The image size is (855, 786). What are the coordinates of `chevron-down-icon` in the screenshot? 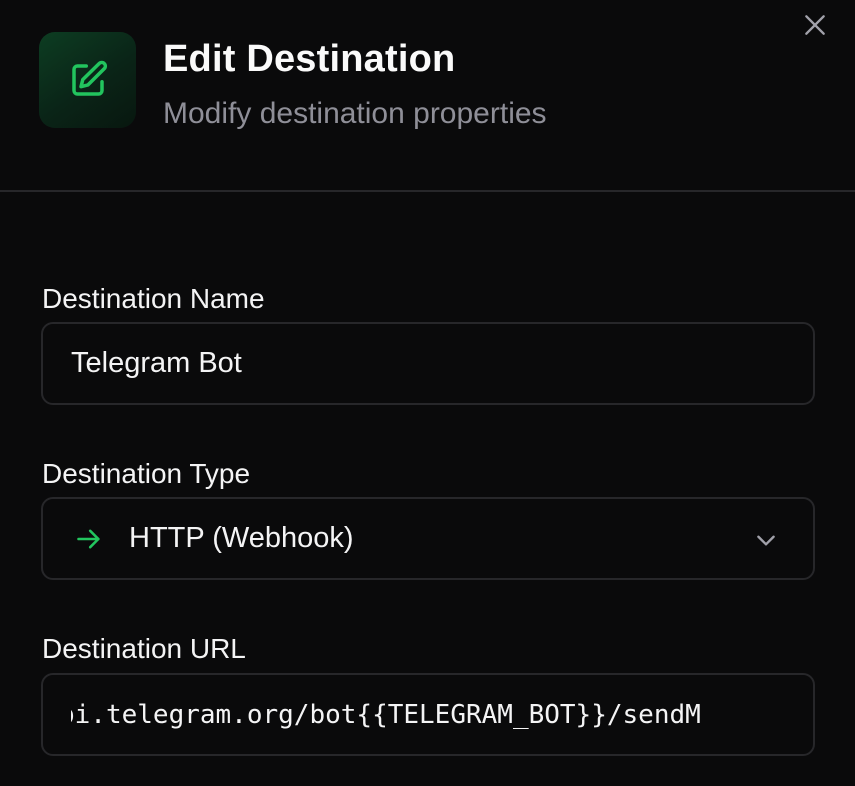 It's located at (766, 540).